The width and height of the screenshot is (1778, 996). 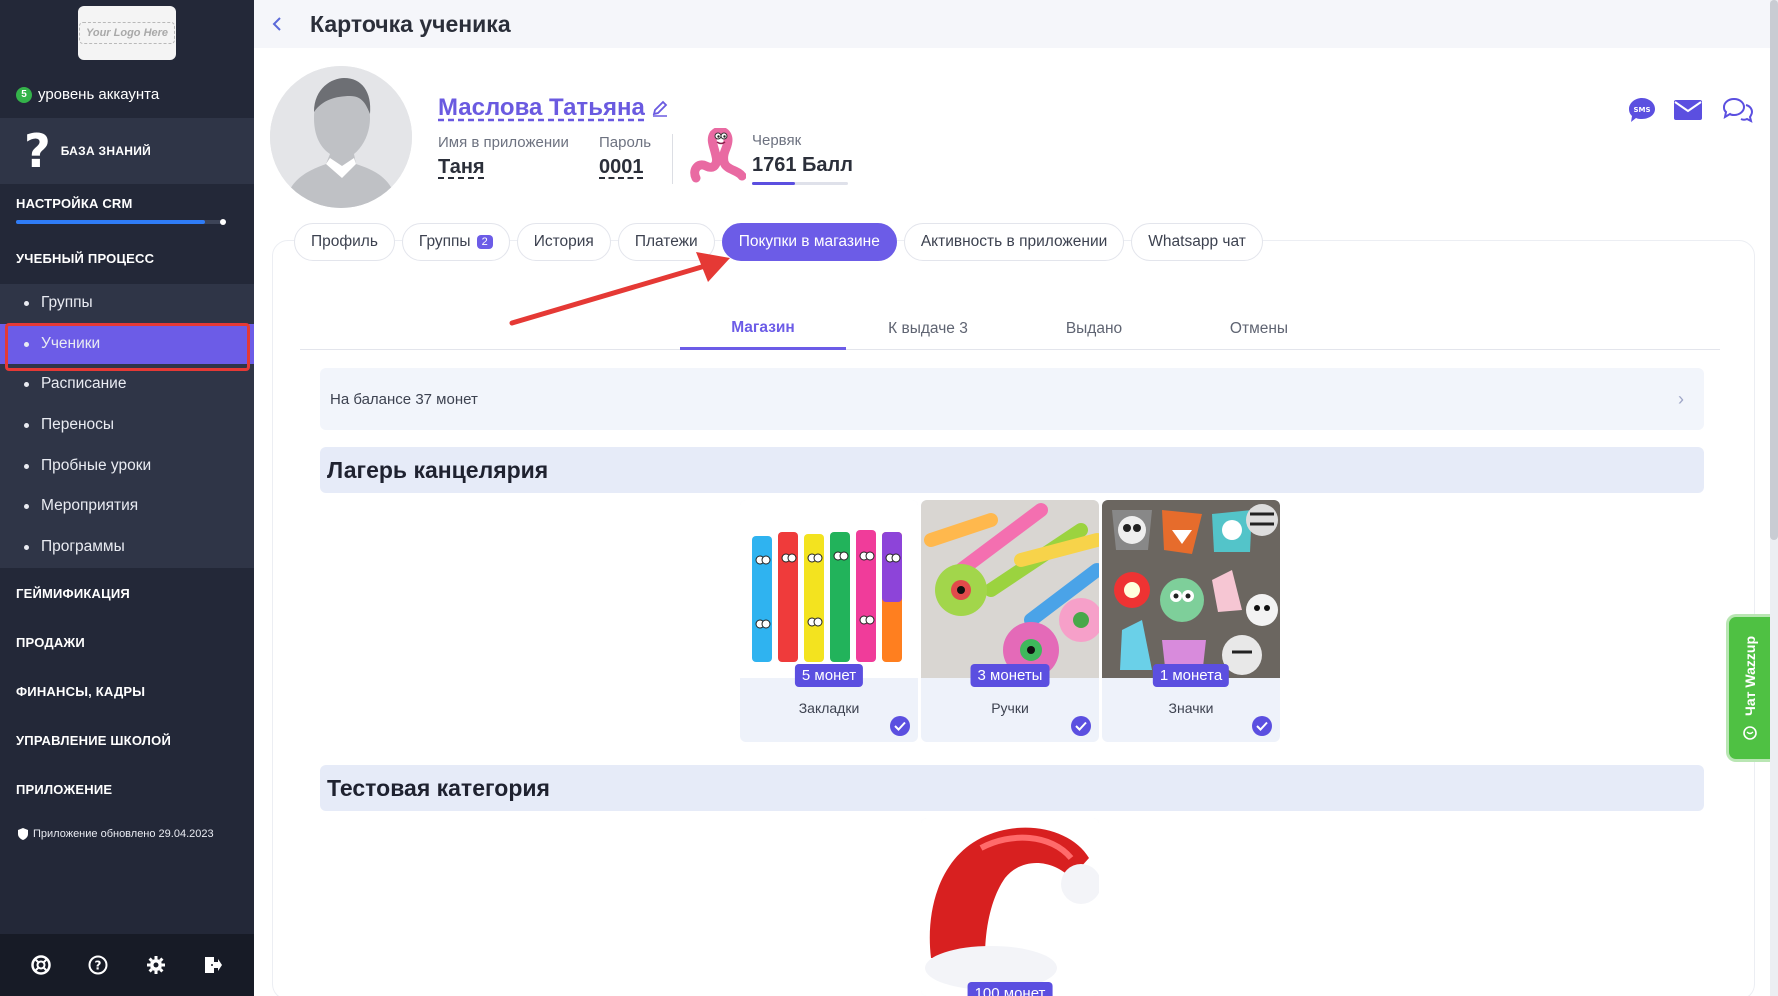 I want to click on sidebar-item-label: Расписание, so click(x=84, y=383).